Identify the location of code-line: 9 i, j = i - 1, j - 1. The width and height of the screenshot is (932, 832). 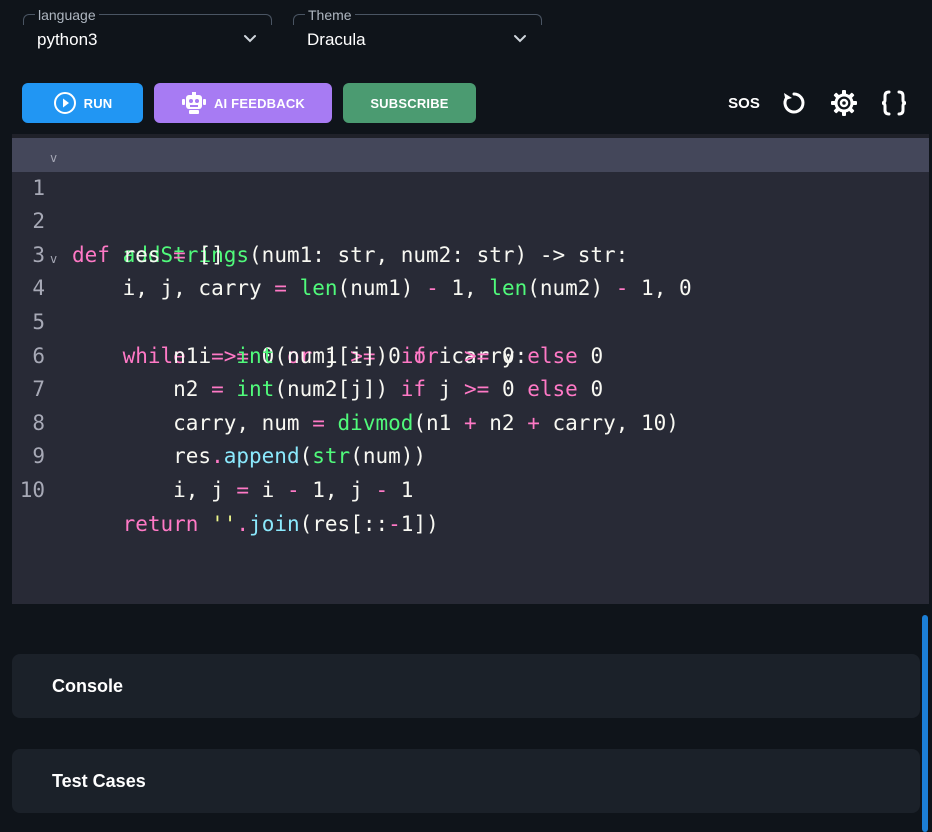
(470, 454).